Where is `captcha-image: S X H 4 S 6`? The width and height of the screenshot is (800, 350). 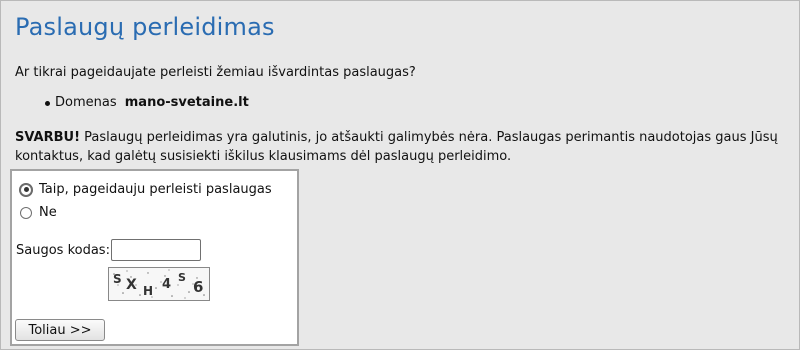
captcha-image: S X H 4 S 6 is located at coordinates (159, 284).